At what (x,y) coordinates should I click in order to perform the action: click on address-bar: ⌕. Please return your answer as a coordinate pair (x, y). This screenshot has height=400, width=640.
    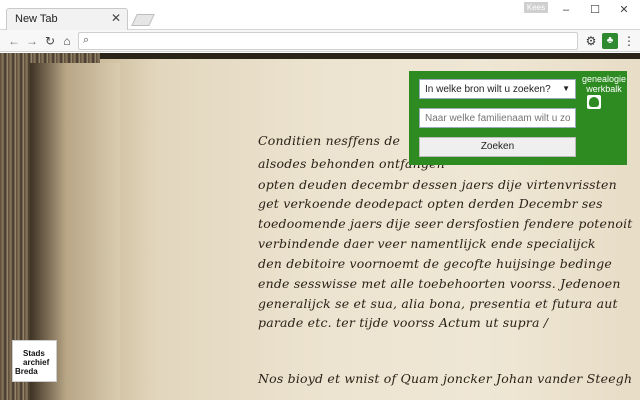
    Looking at the image, I should click on (328, 41).